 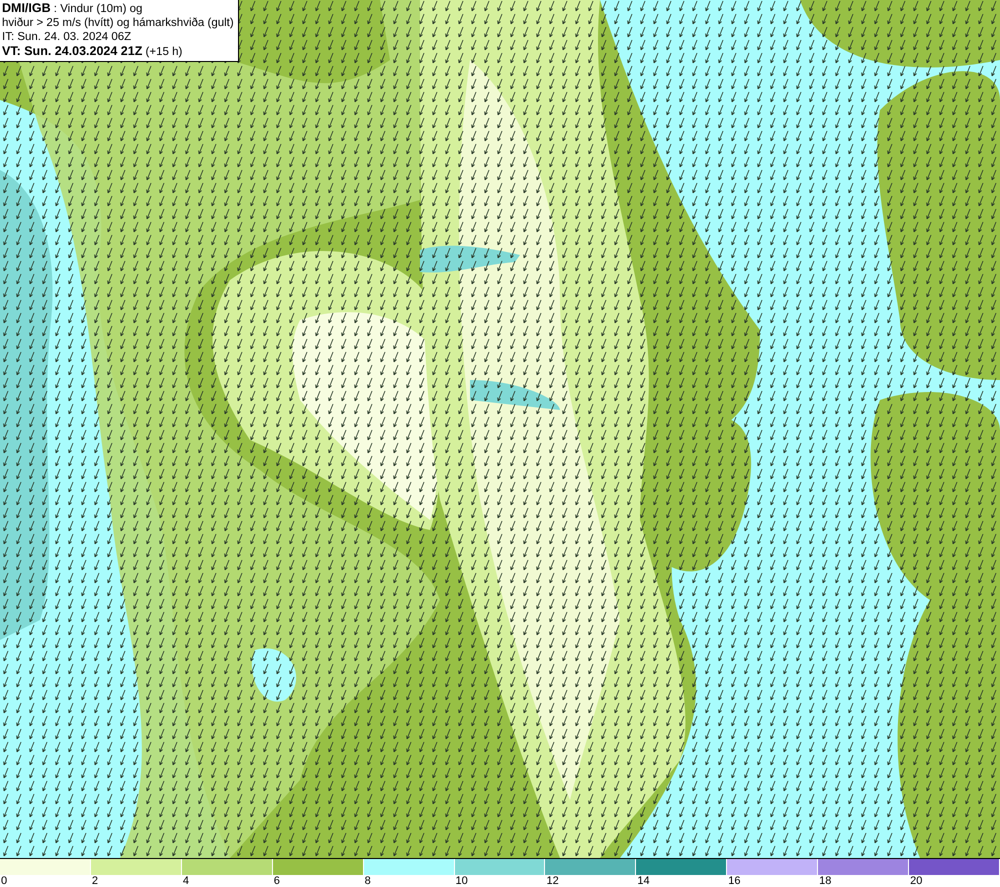 What do you see at coordinates (185, 881) in the screenshot?
I see `legend-label: 4` at bounding box center [185, 881].